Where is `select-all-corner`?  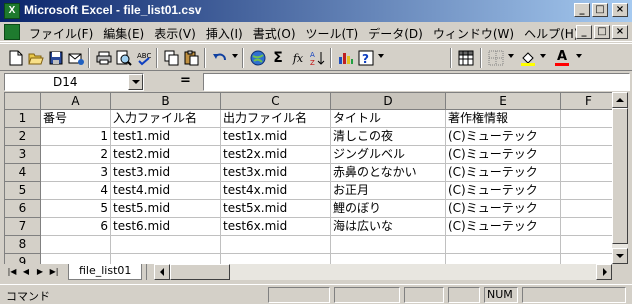 select-all-corner is located at coordinates (23, 101).